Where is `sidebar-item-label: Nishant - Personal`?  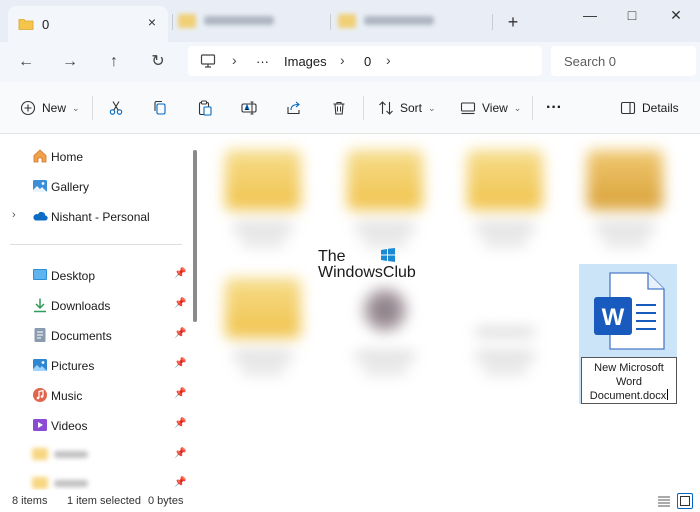 sidebar-item-label: Nishant - Personal is located at coordinates (100, 217).